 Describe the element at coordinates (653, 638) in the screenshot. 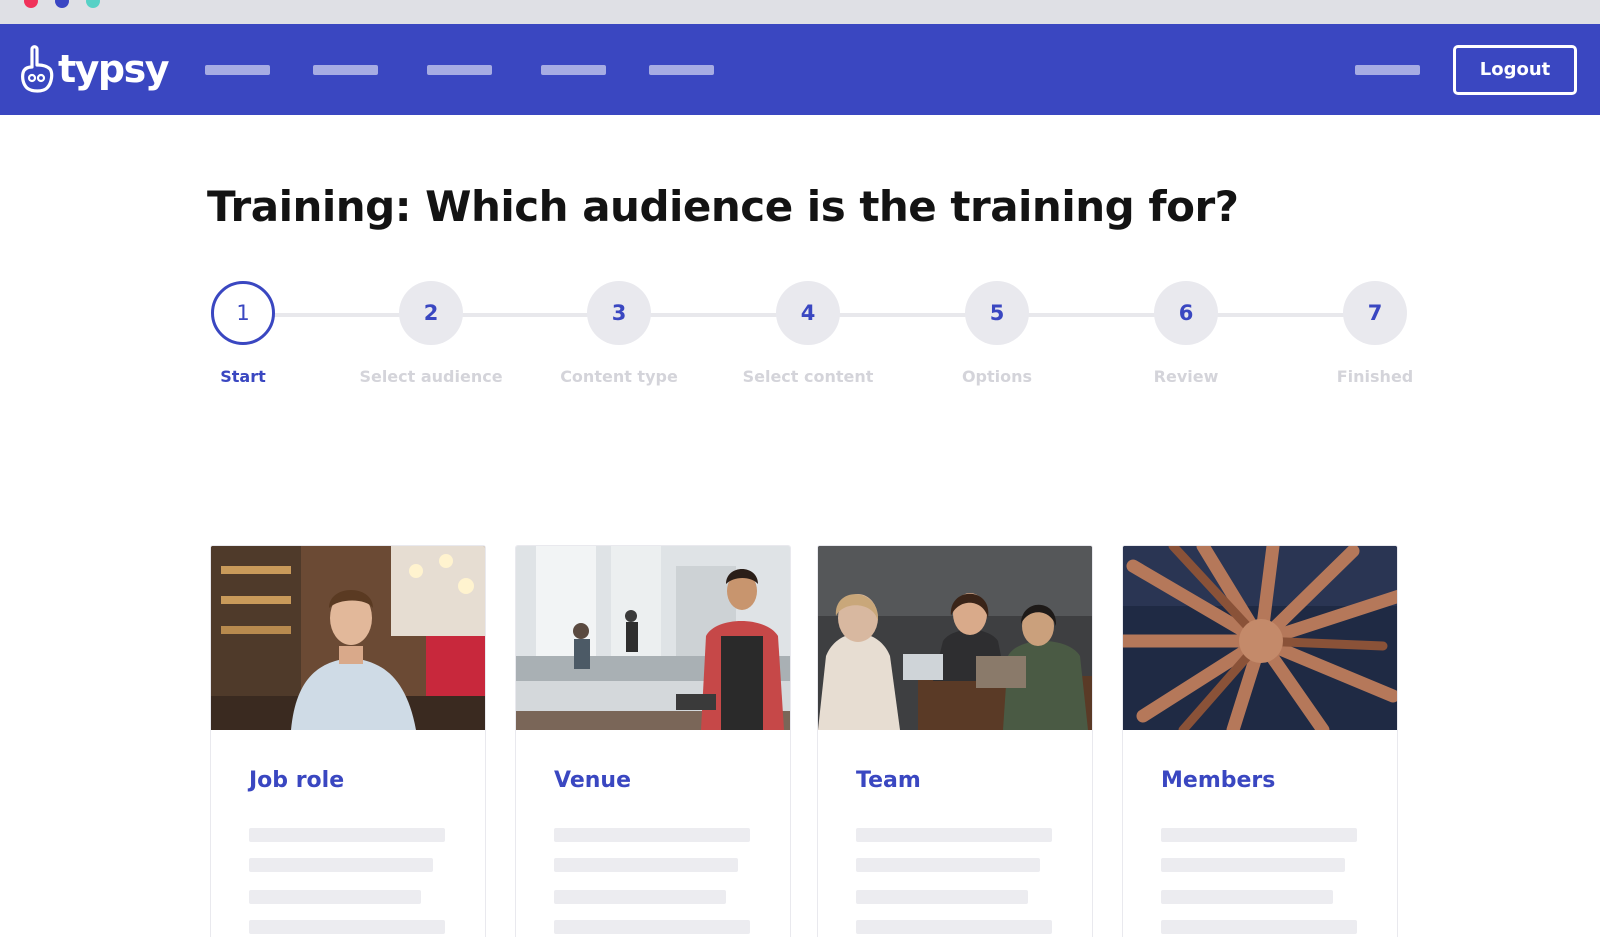

I see `barista-at-counter-photo` at that location.